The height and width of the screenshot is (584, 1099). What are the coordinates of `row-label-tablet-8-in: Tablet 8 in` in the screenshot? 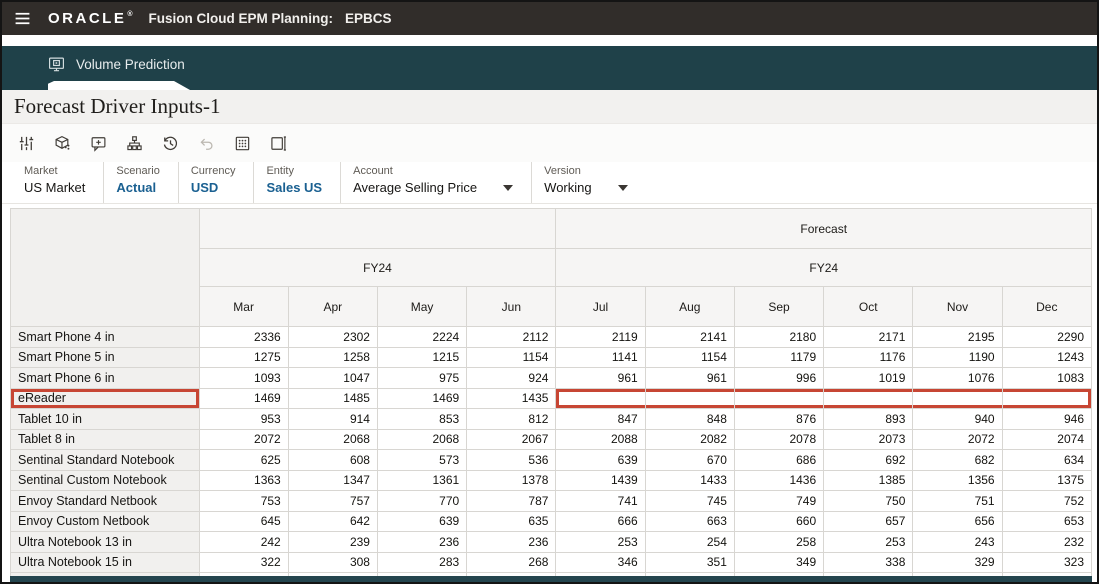 It's located at (105, 439).